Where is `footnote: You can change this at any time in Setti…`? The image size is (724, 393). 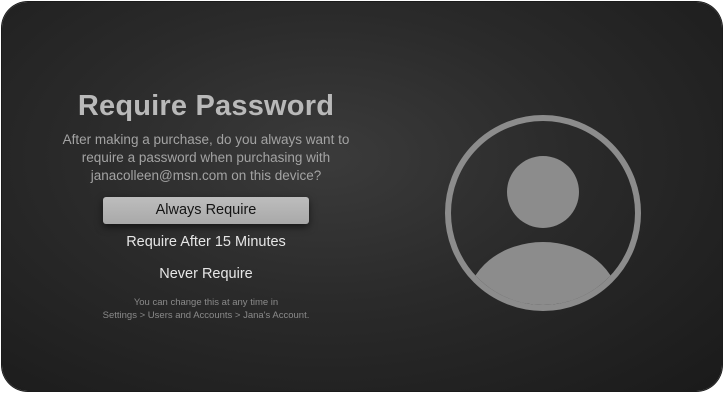
footnote: You can change this at any time in Setti… is located at coordinates (206, 309).